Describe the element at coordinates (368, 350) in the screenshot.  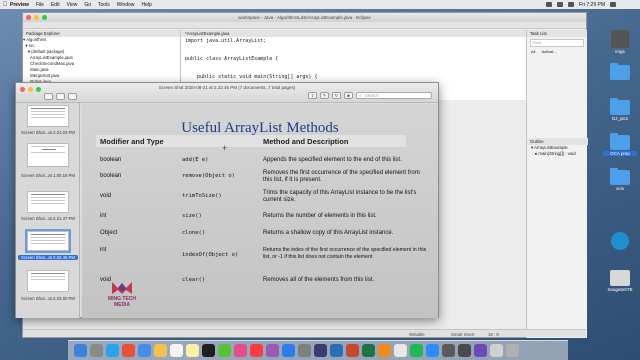
I see `excel-icon` at that location.